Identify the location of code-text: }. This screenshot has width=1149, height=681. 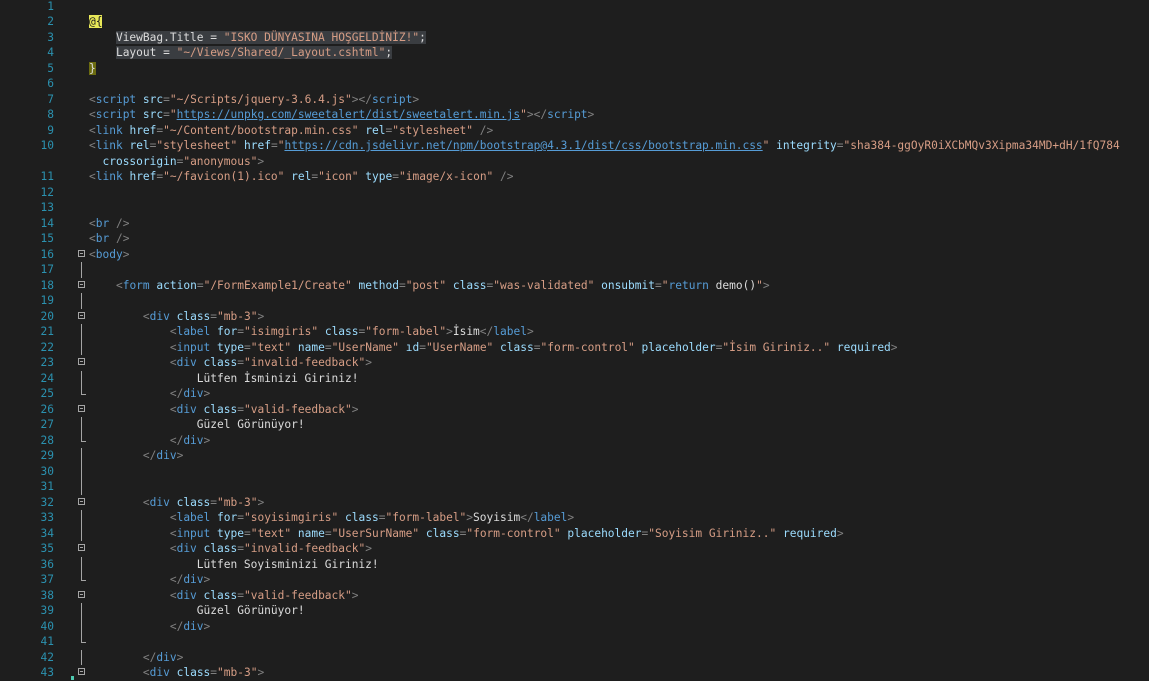
(92, 69).